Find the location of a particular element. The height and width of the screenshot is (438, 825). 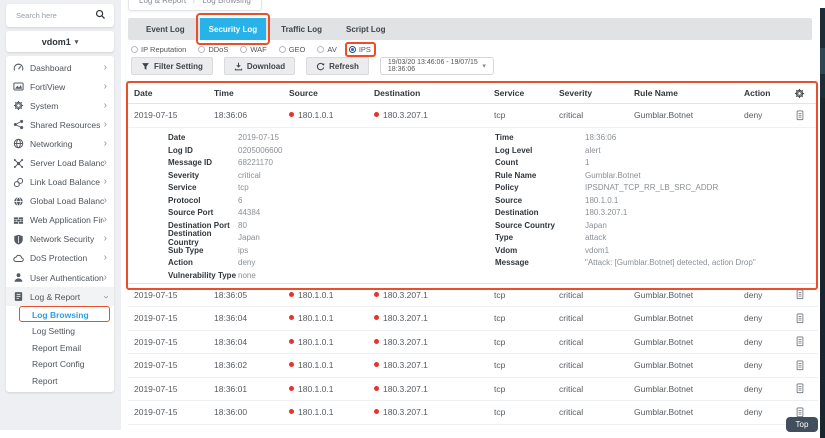

column-header-action: Action is located at coordinates (760, 93).